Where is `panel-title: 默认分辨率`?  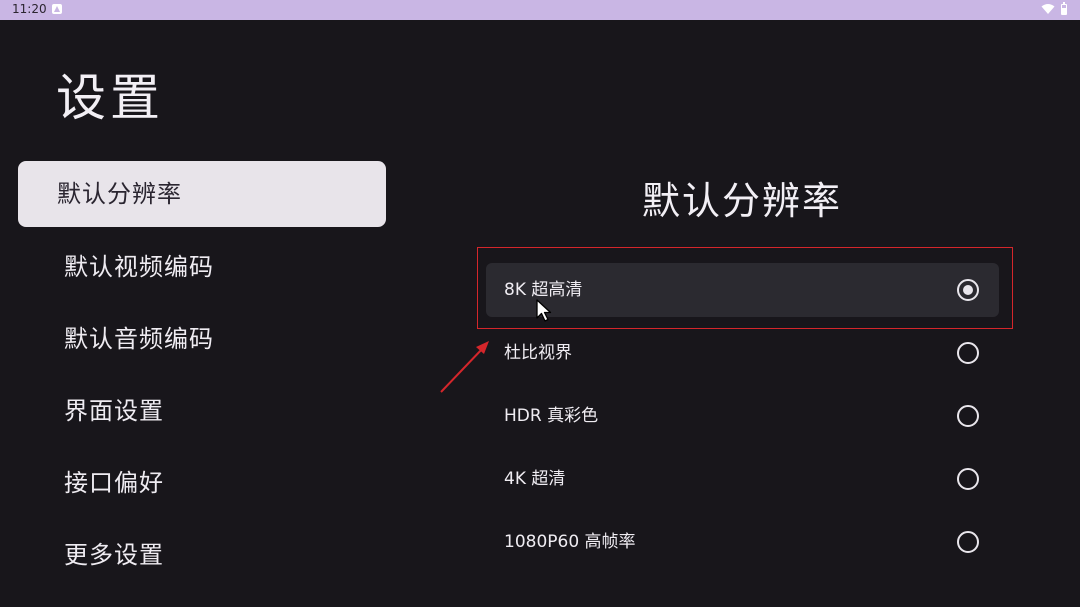 panel-title: 默认分辨率 is located at coordinates (742, 201).